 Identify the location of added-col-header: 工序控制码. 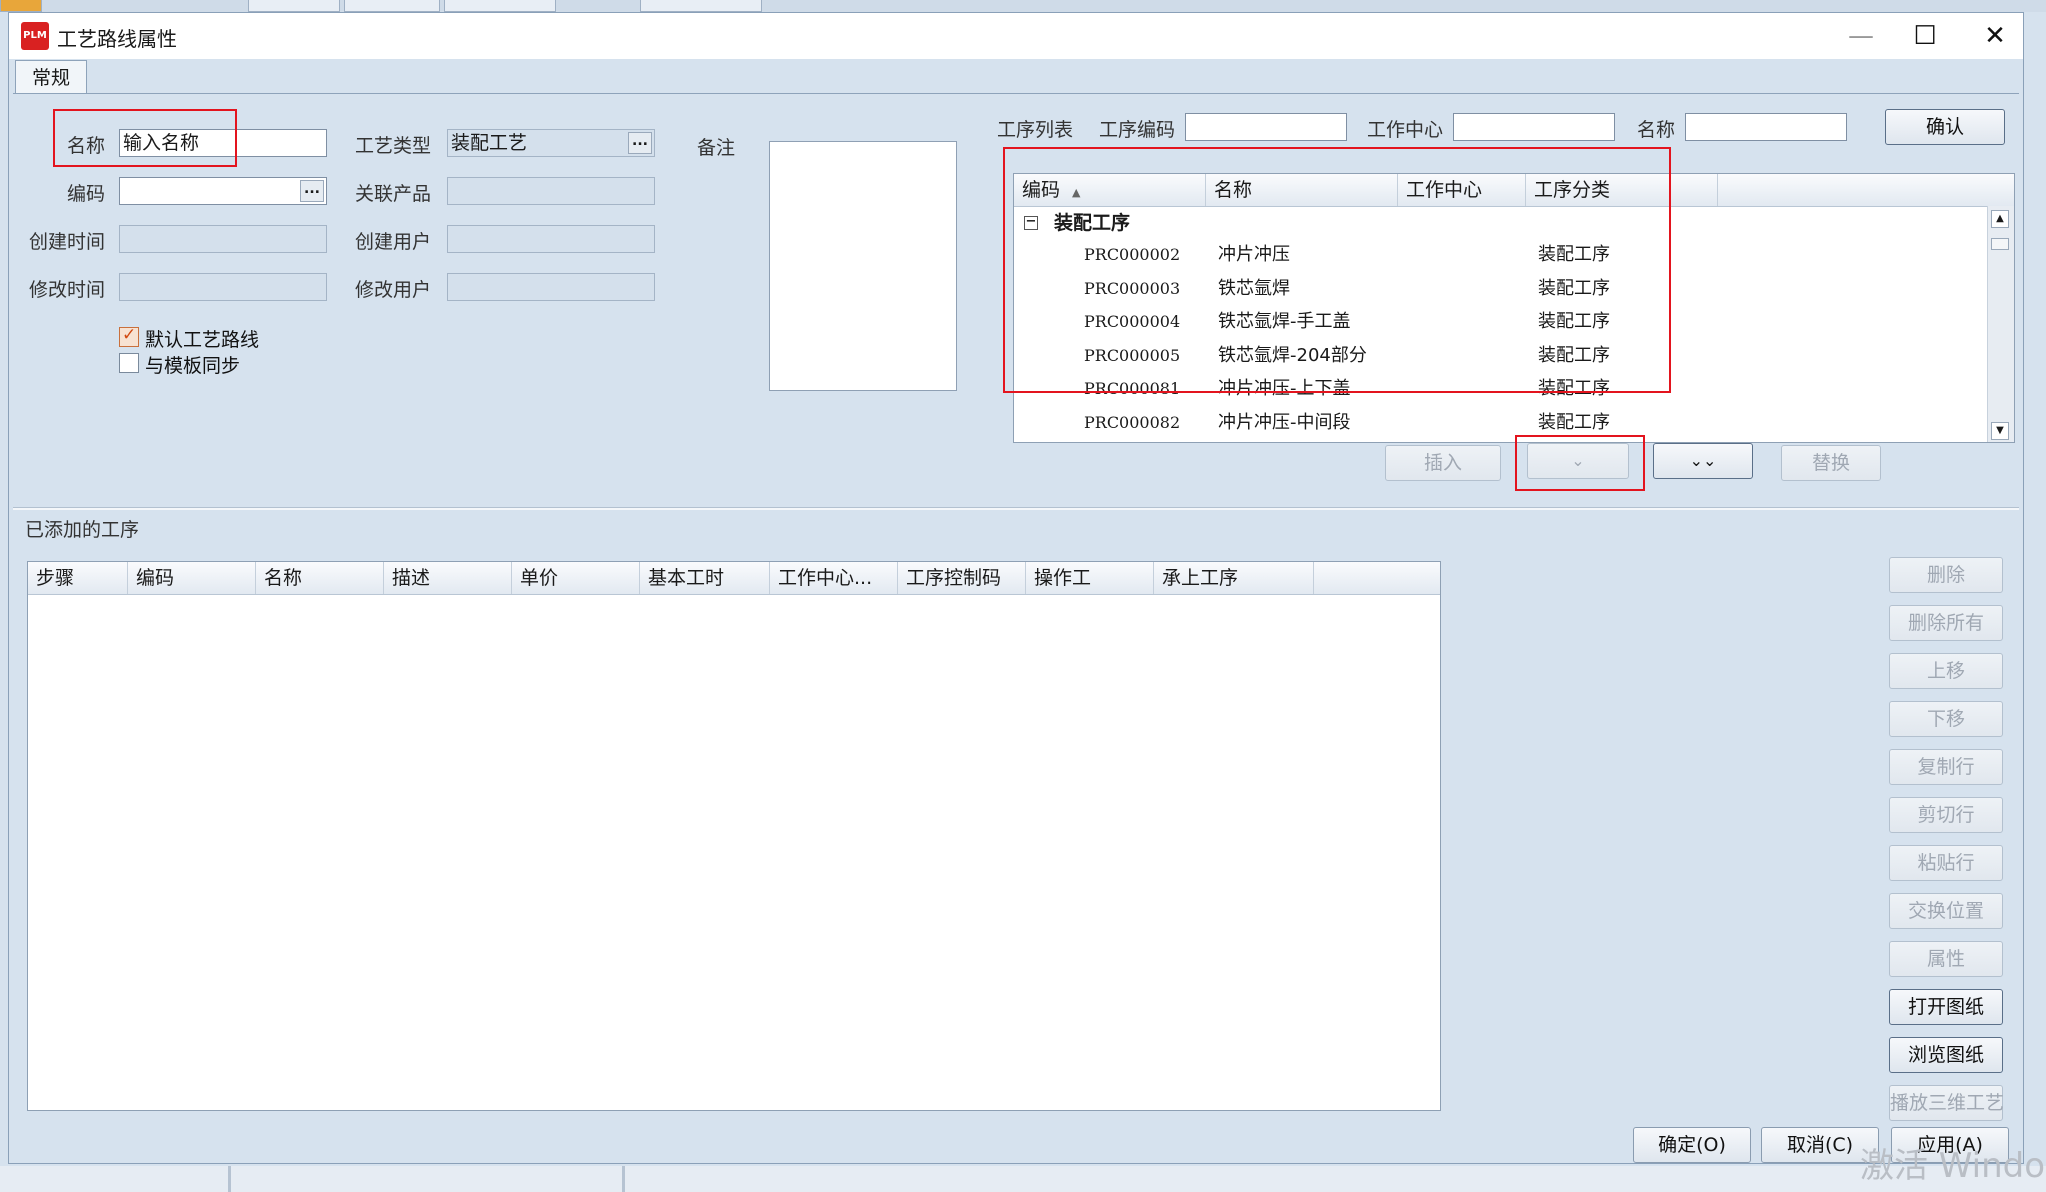
(962, 578).